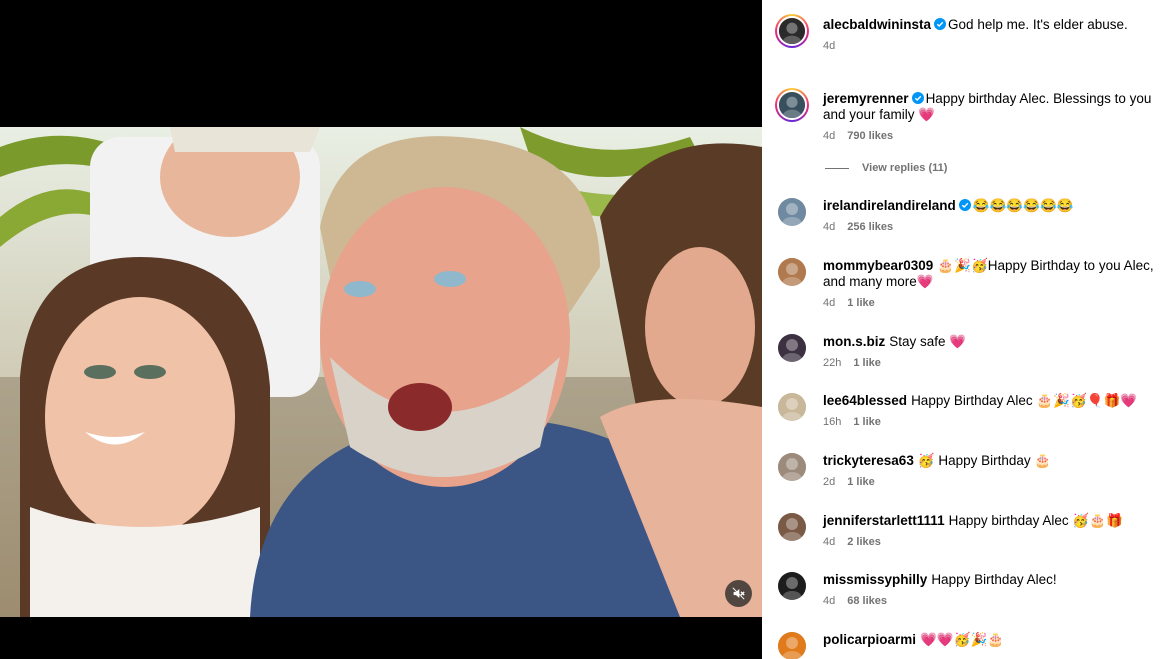 Image resolution: width=1162 pixels, height=659 pixels. I want to click on comment-likes: 2 likes, so click(864, 542).